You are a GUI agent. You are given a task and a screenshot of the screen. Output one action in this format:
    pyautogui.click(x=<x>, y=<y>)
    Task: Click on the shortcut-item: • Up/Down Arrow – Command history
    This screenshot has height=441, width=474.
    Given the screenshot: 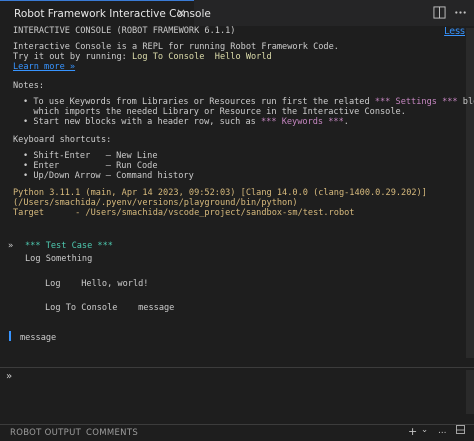 What is the action you would take?
    pyautogui.click(x=108, y=176)
    